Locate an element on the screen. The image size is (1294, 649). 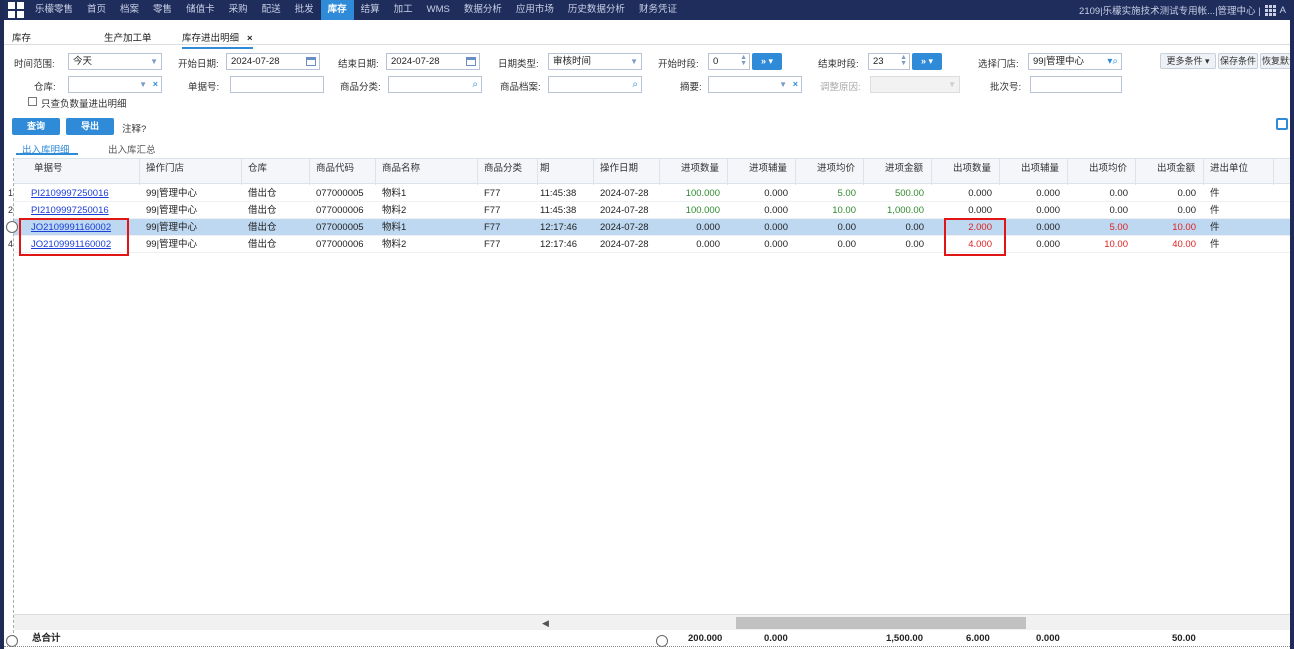
doc-no-input is located at coordinates (277, 84).